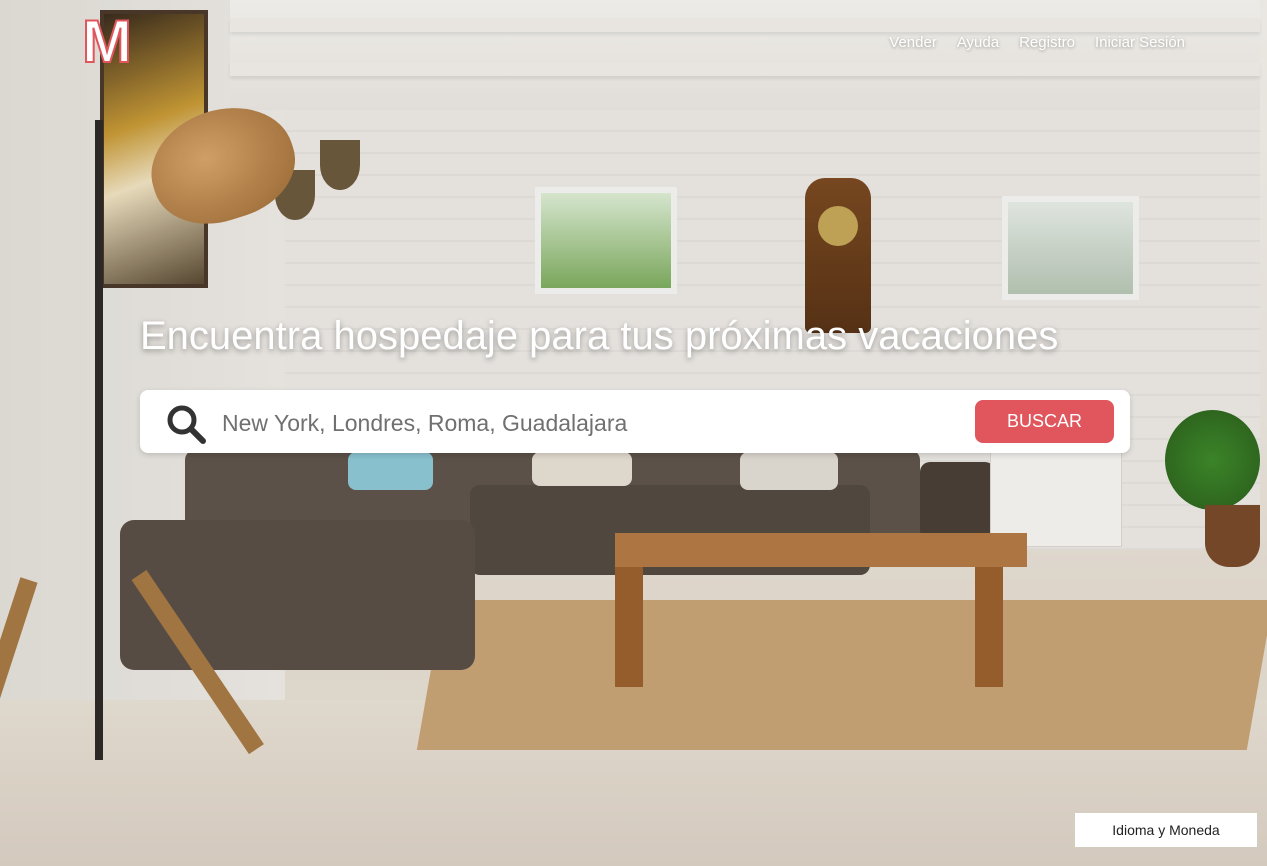 Image resolution: width=1267 pixels, height=866 pixels. I want to click on nav-link-iniciar-sesion: Iniciar Sesión, so click(1140, 42).